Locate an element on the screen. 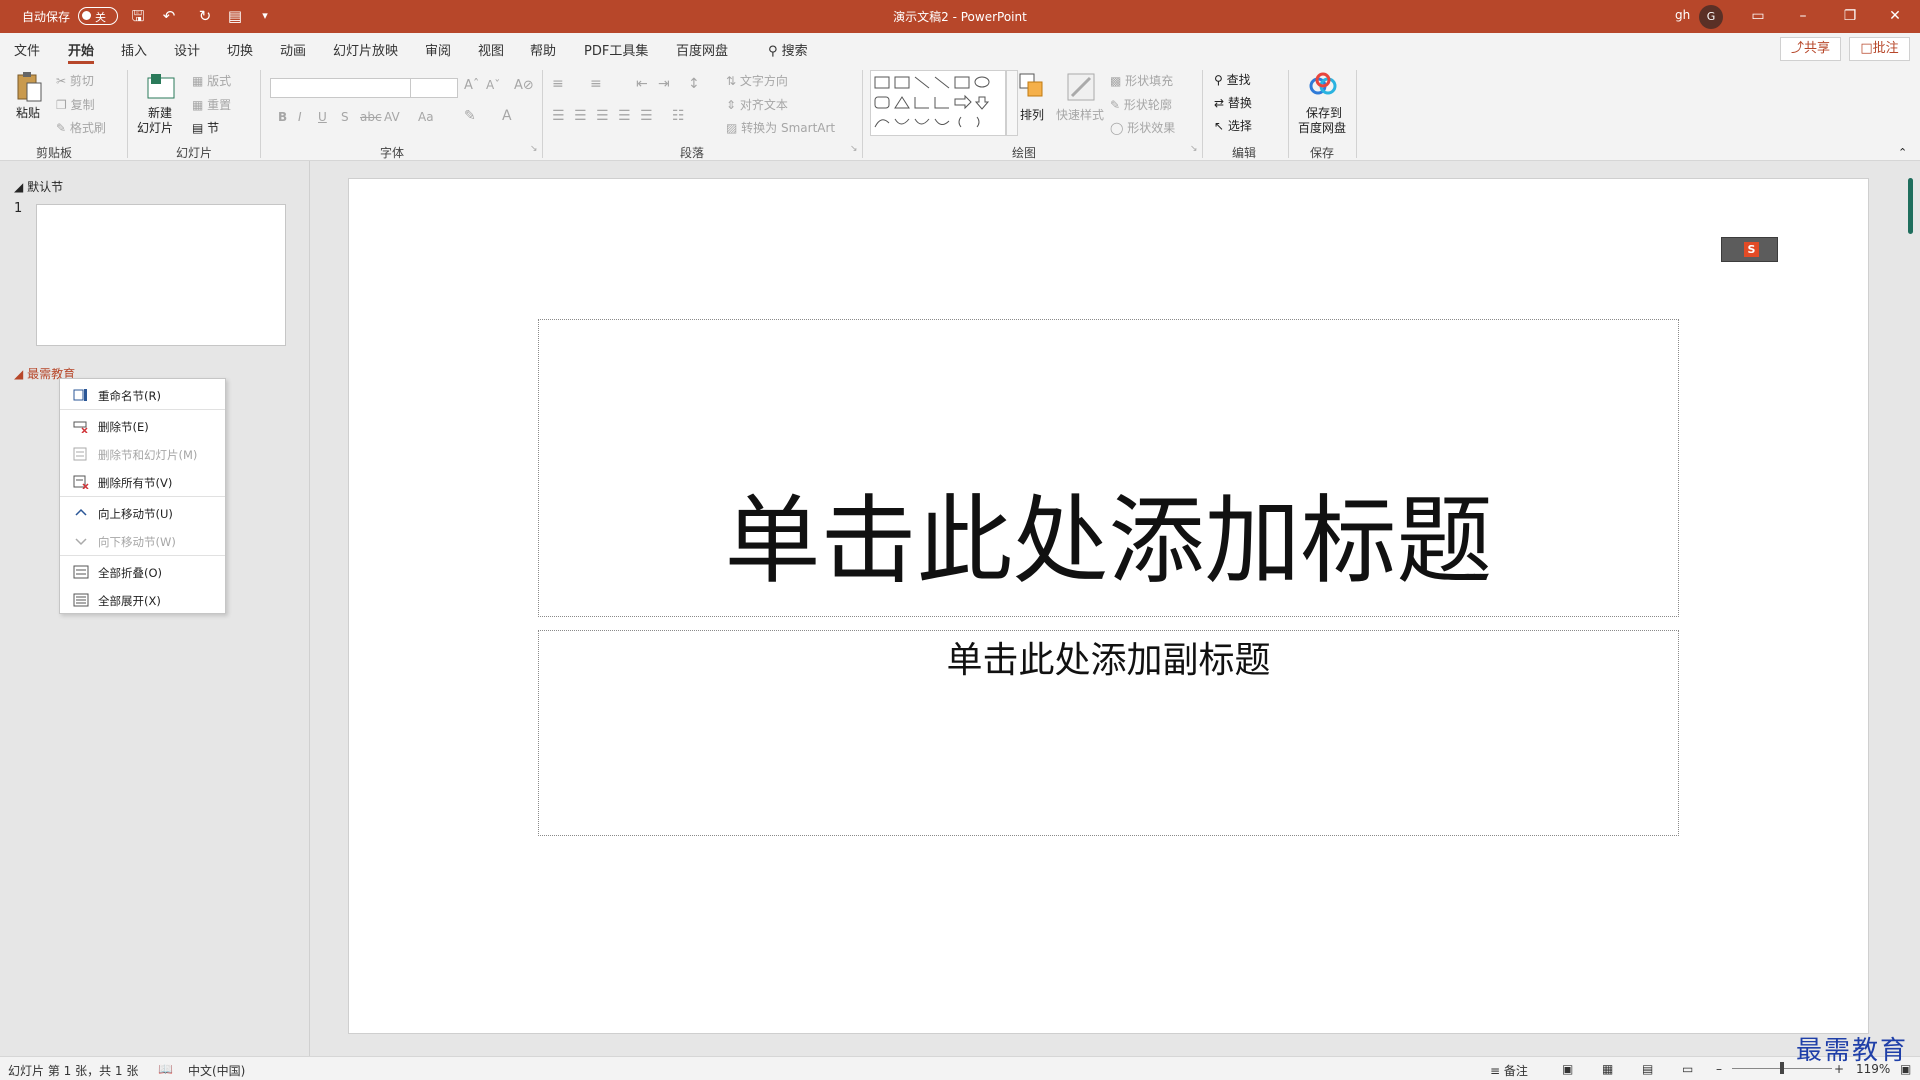  subtitle-placeholder-text: 单击此处添加副标题 is located at coordinates (1108, 657).